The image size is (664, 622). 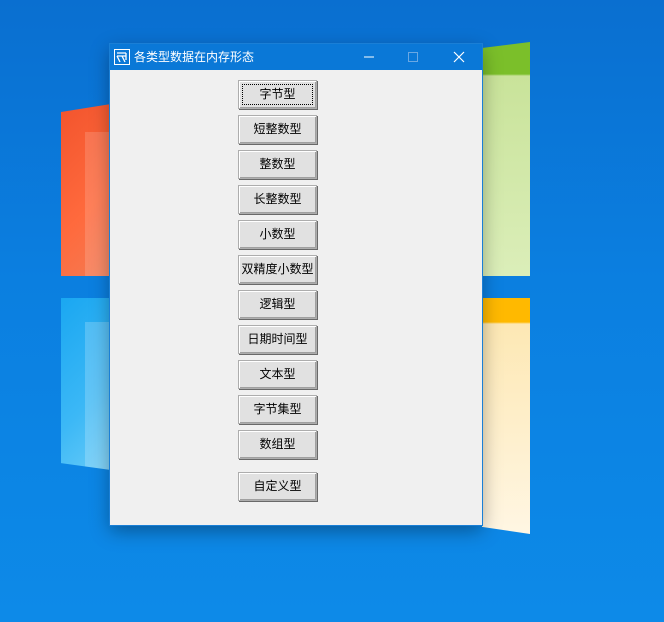 What do you see at coordinates (277, 94) in the screenshot?
I see `byte-type-button: 字节型` at bounding box center [277, 94].